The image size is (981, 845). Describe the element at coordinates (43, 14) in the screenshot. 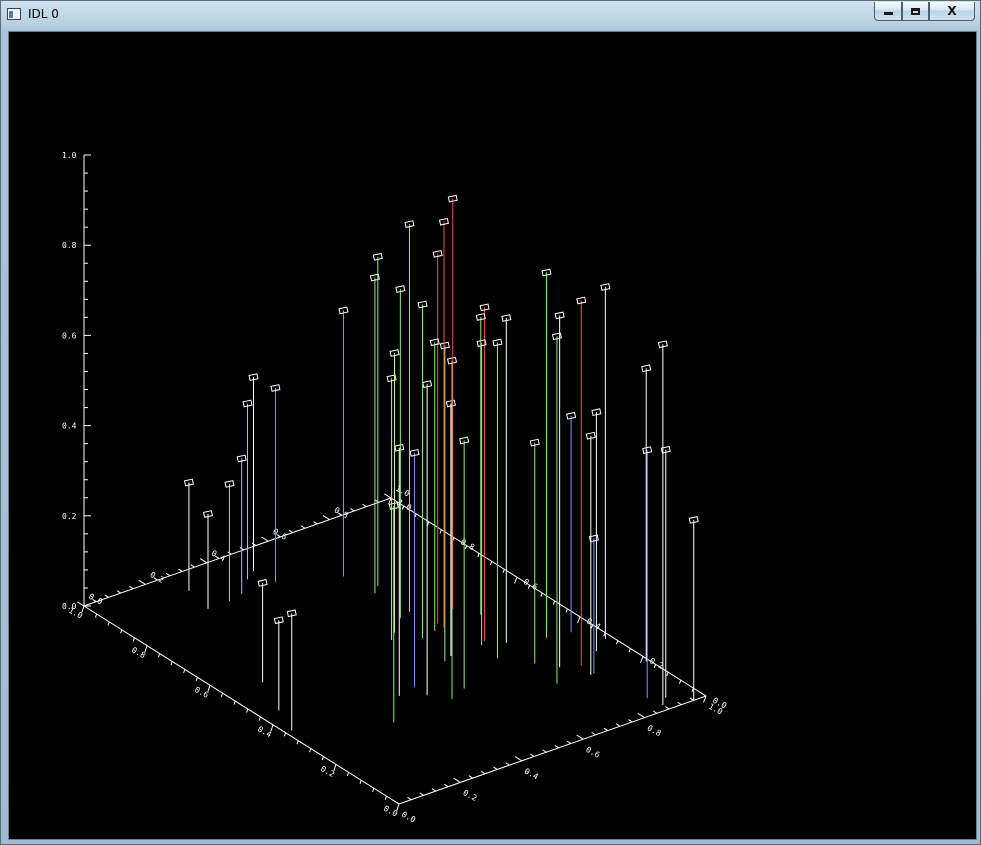

I see `window-title: IDL 0` at that location.